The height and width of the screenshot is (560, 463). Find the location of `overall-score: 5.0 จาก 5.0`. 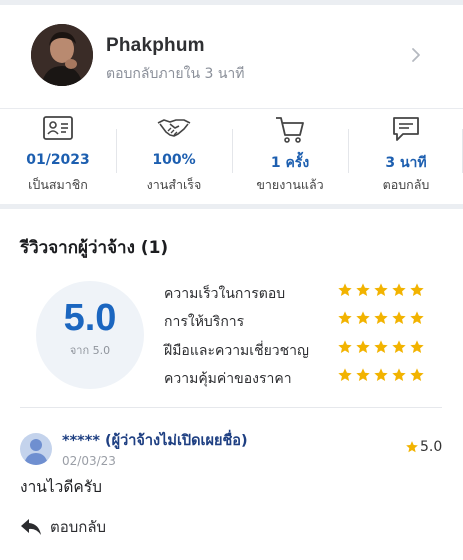

overall-score: 5.0 จาก 5.0 is located at coordinates (90, 335).